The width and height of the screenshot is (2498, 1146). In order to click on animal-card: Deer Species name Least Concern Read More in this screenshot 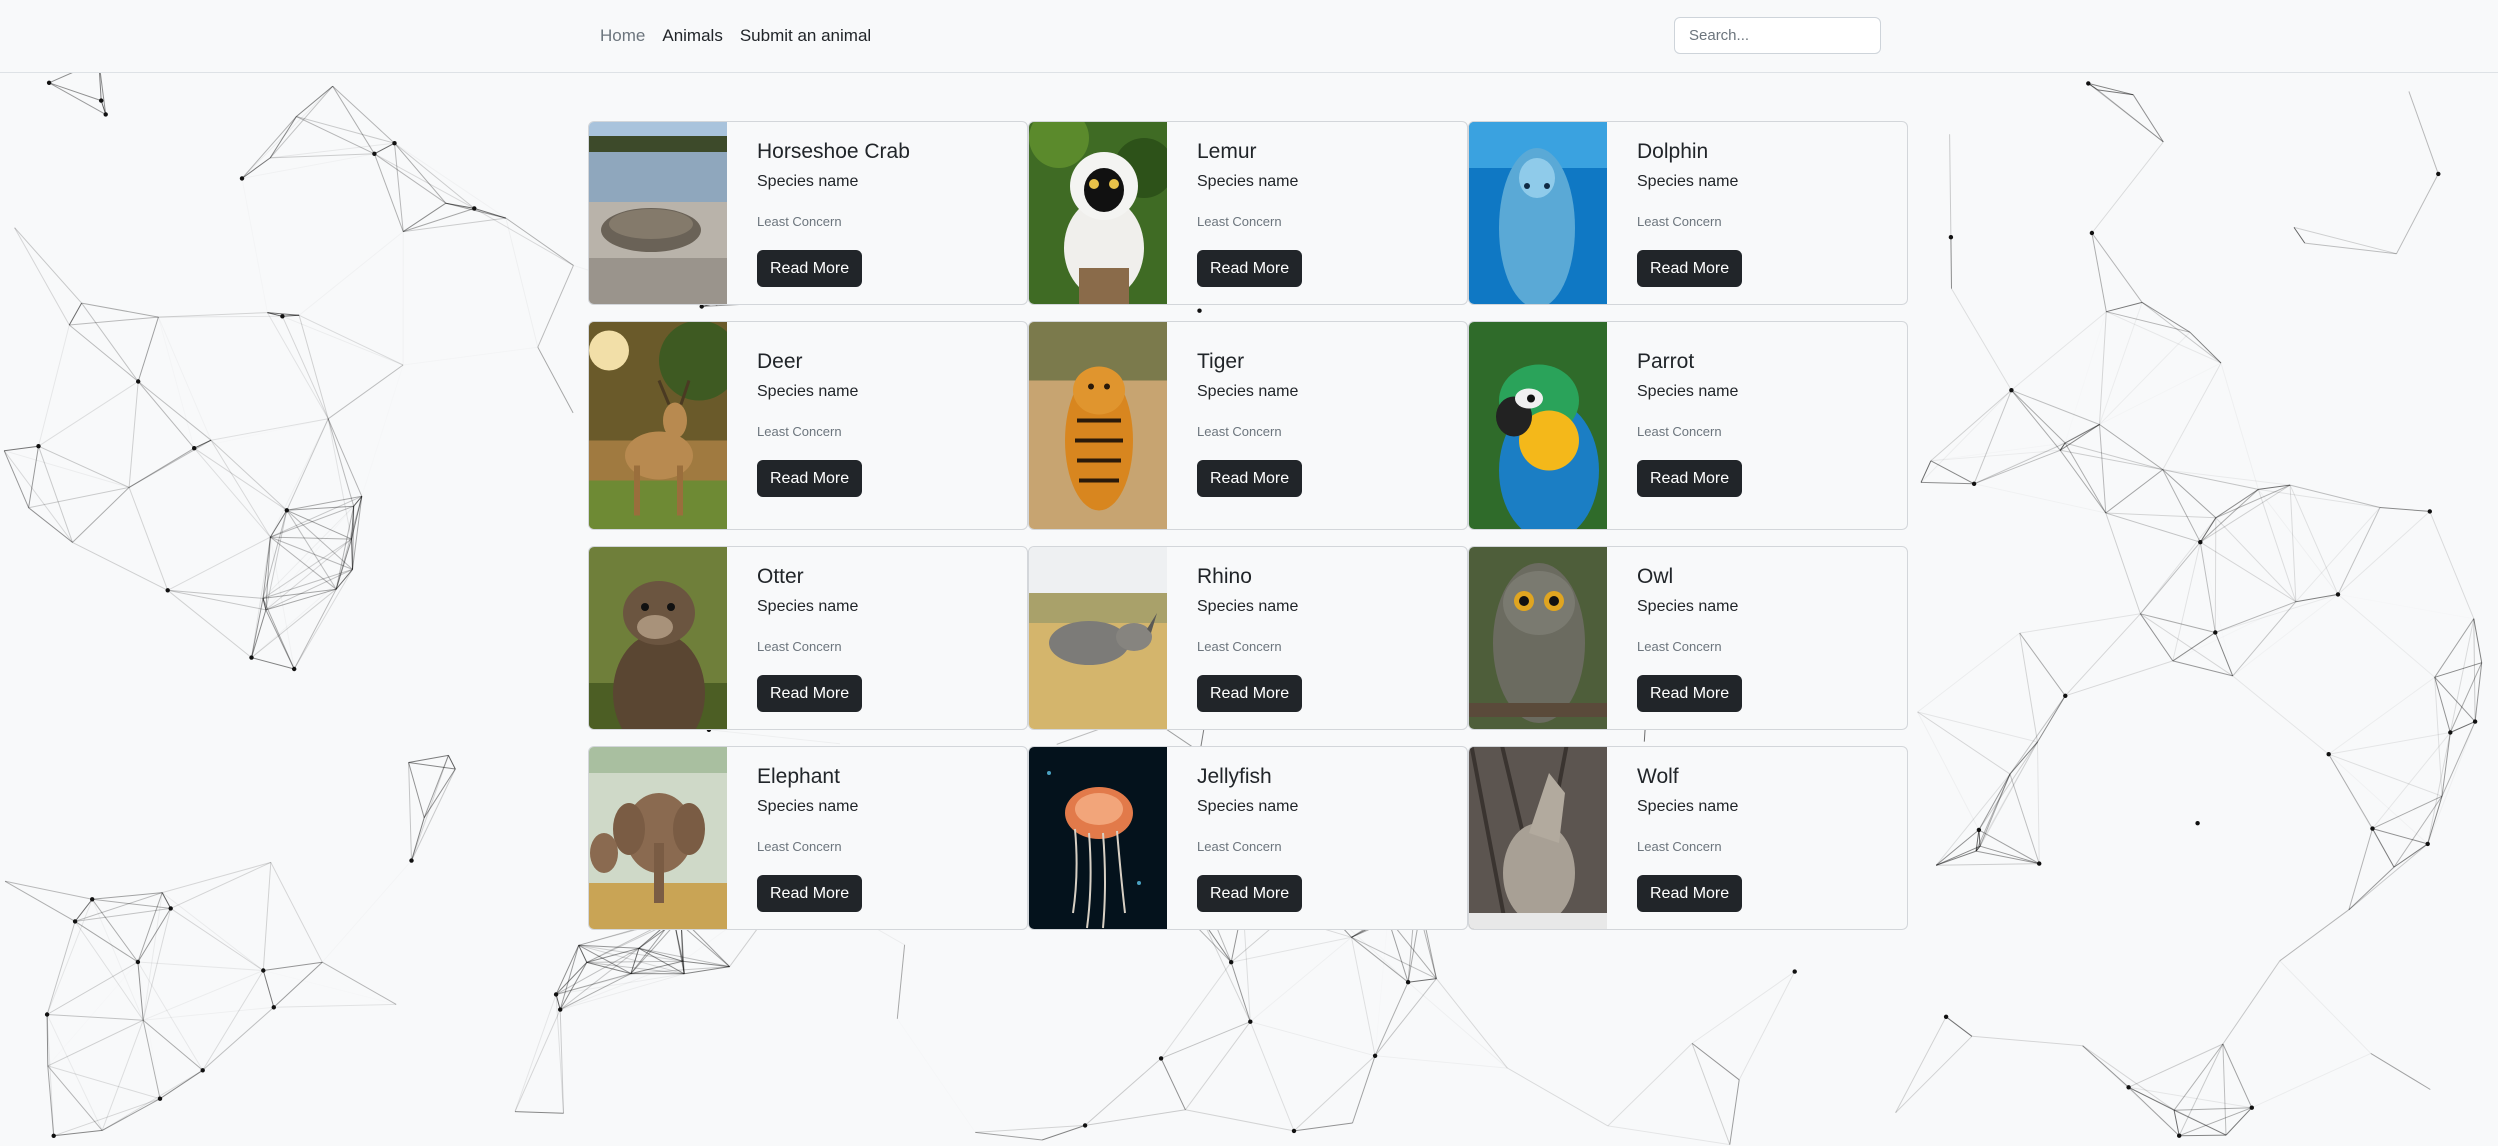, I will do `click(808, 425)`.